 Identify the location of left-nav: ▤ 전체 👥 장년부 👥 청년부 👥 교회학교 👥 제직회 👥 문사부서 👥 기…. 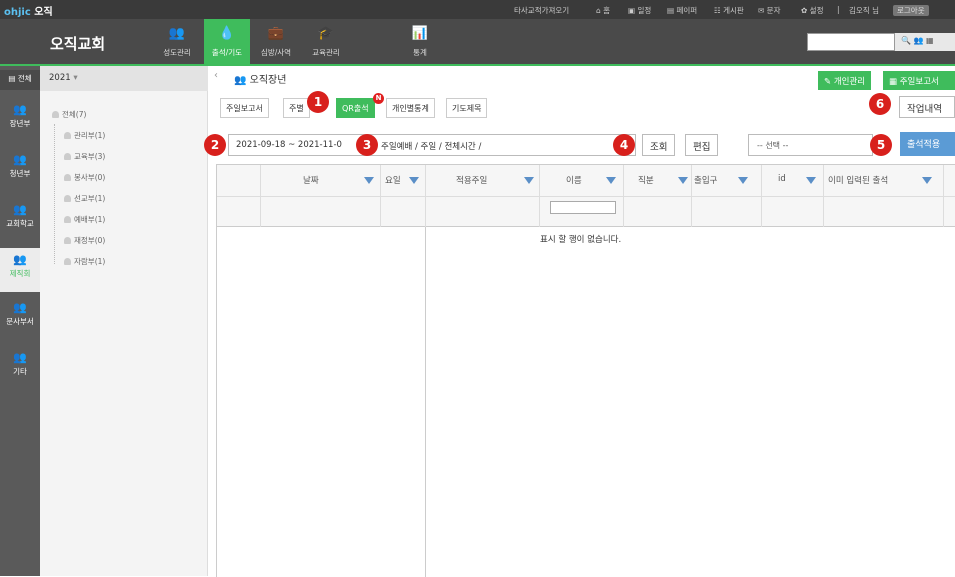
(20, 321).